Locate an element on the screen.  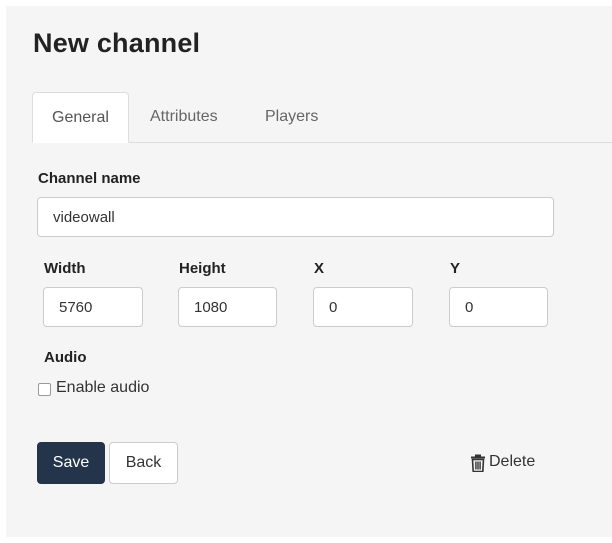
tab-general: General is located at coordinates (80, 117).